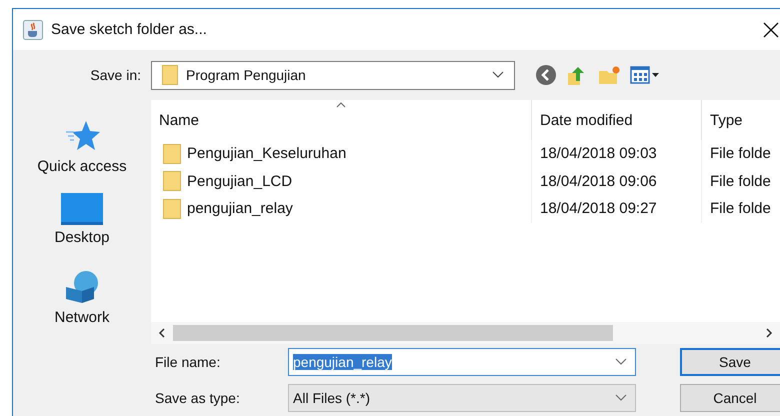  Describe the element at coordinates (462, 362) in the screenshot. I see `file-name-field: pengujian_relay` at that location.